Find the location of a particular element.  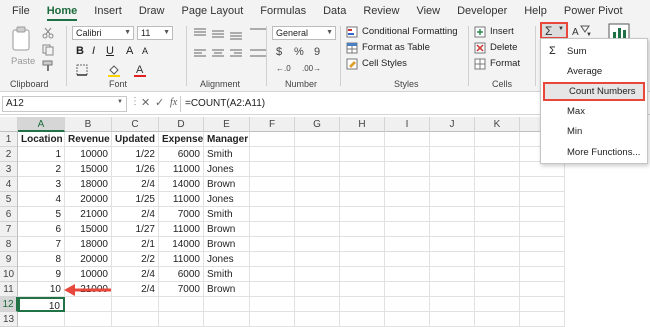

row-header: 3 is located at coordinates (9, 169).